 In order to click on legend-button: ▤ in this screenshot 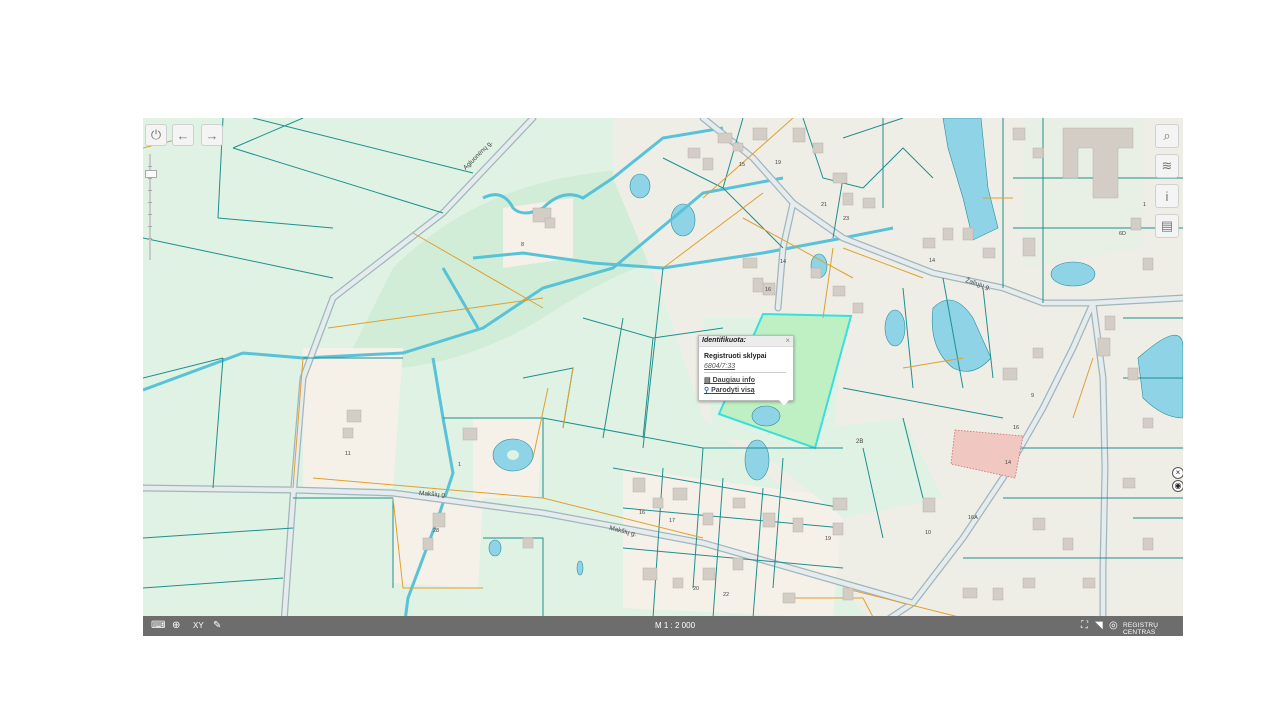, I will do `click(1167, 226)`.